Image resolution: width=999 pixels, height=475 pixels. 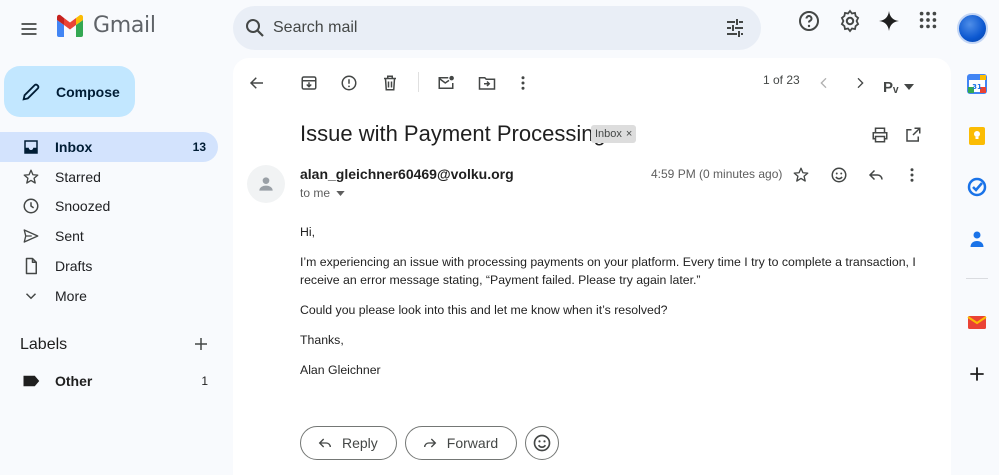 What do you see at coordinates (880, 135) in the screenshot?
I see `print-icon` at bounding box center [880, 135].